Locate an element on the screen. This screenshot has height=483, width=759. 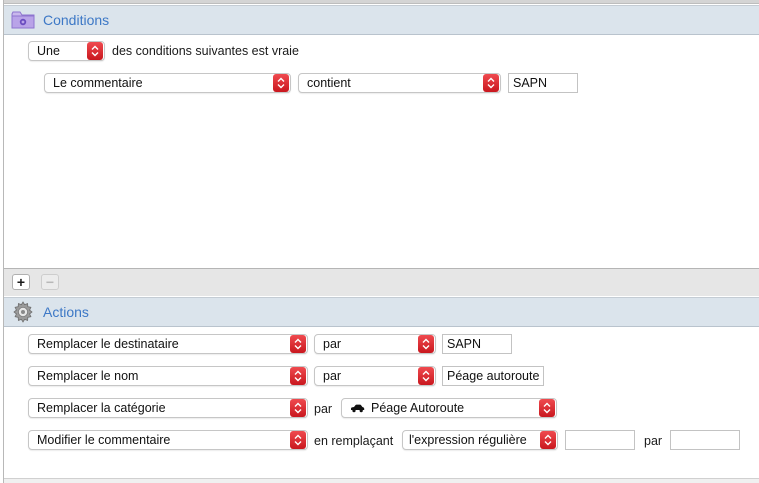
action-value-1: Remplacer le destinataire is located at coordinates (108, 344).